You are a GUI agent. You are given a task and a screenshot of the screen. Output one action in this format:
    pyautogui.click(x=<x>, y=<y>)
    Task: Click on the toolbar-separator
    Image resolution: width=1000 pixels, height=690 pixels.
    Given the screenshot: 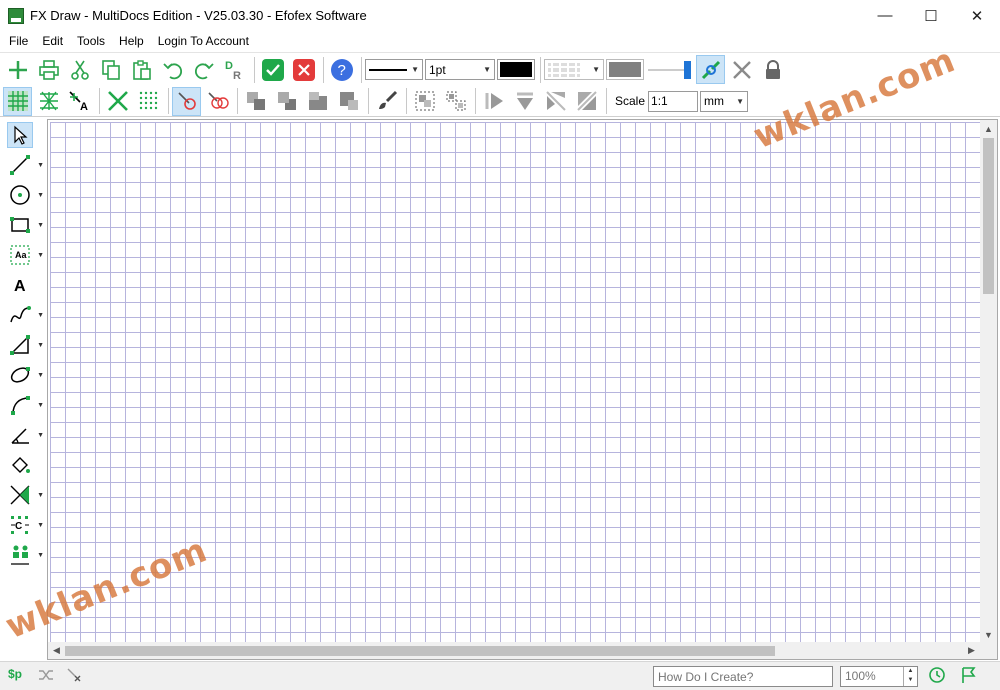 What is the action you would take?
    pyautogui.click(x=606, y=101)
    